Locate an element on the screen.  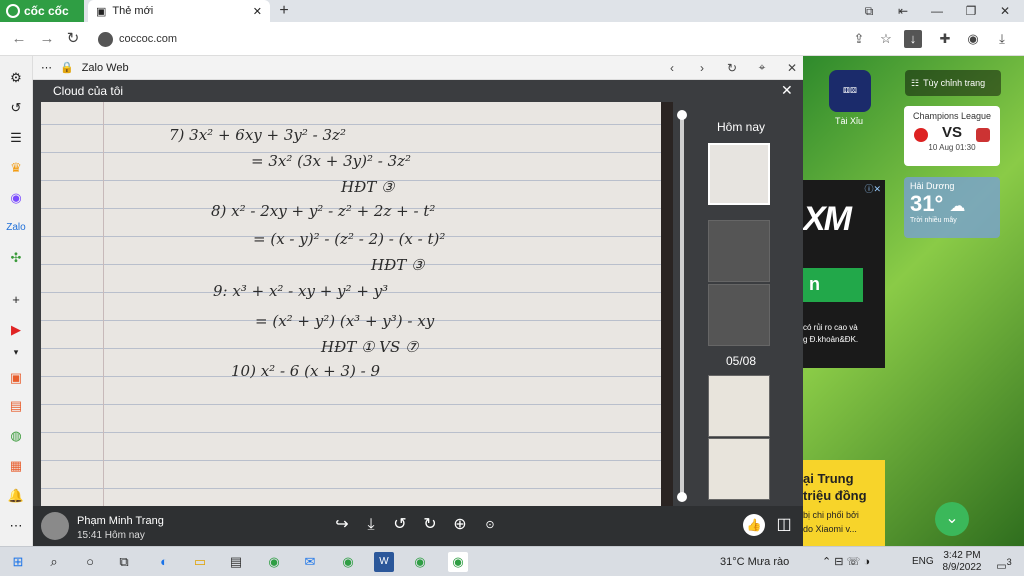
coccoc-active-icon: ◉ is located at coordinates (458, 562).